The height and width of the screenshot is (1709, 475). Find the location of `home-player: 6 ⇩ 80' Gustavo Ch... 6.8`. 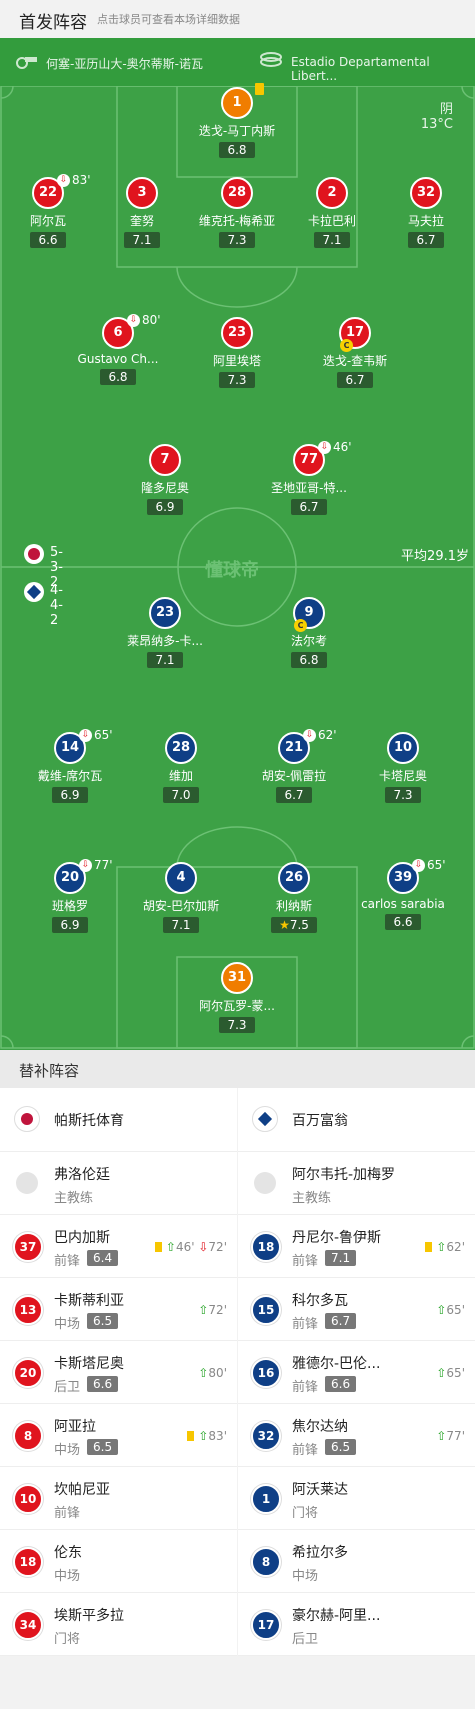

home-player: 6 ⇩ 80' Gustavo Ch... 6.8 is located at coordinates (118, 349).